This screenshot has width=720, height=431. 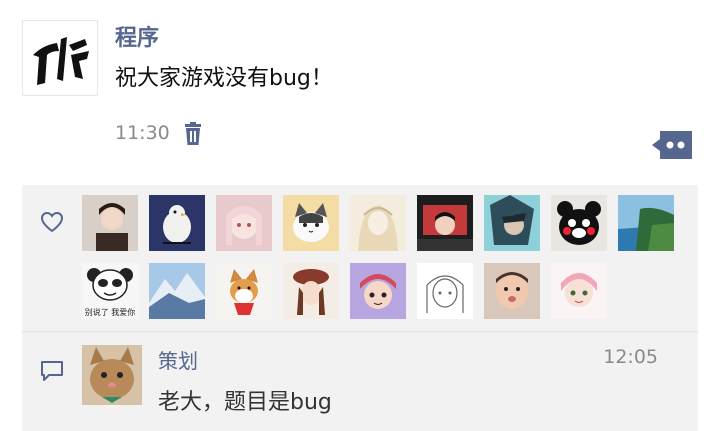 What do you see at coordinates (646, 223) in the screenshot?
I see `like-avatar-coast` at bounding box center [646, 223].